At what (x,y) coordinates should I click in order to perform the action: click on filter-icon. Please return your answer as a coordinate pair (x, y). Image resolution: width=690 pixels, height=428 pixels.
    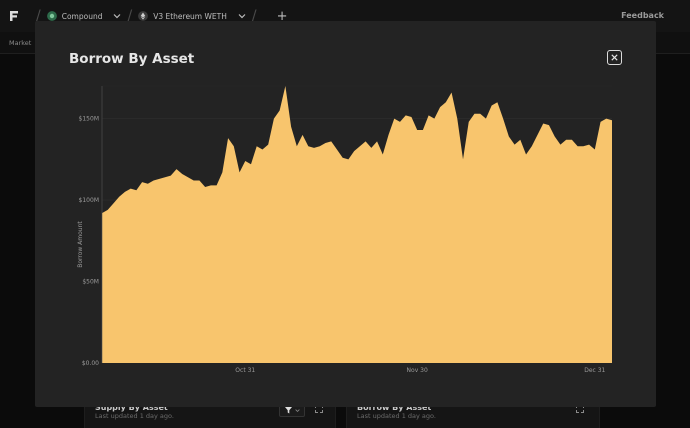
    Looking at the image, I should click on (288, 409).